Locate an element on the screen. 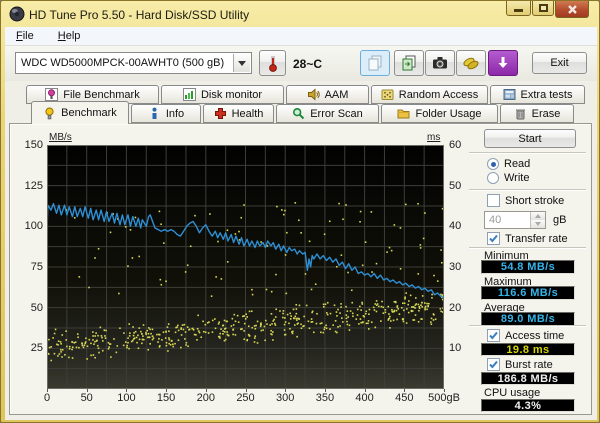 This screenshot has width=600, height=423. copy-screenshot-button is located at coordinates (375, 63).